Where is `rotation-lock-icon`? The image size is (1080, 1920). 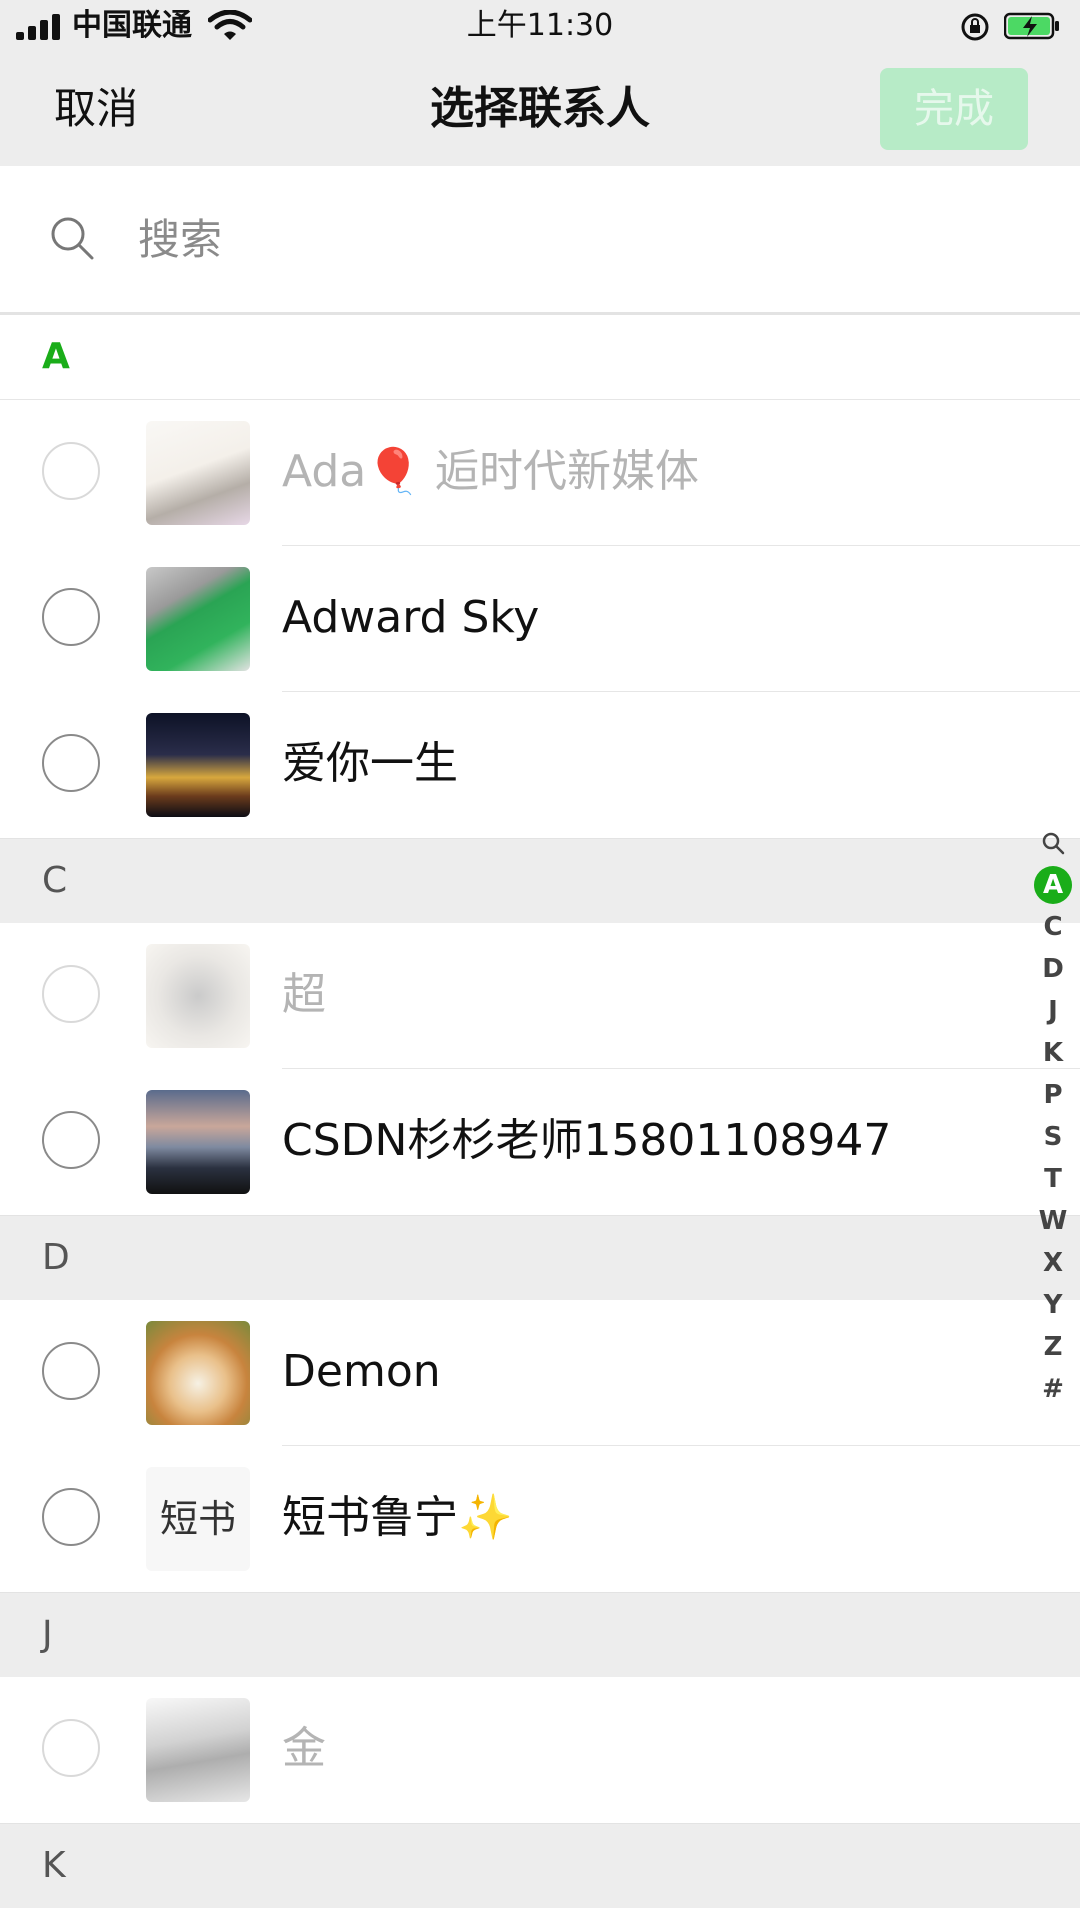
rotation-lock-icon is located at coordinates (975, 27).